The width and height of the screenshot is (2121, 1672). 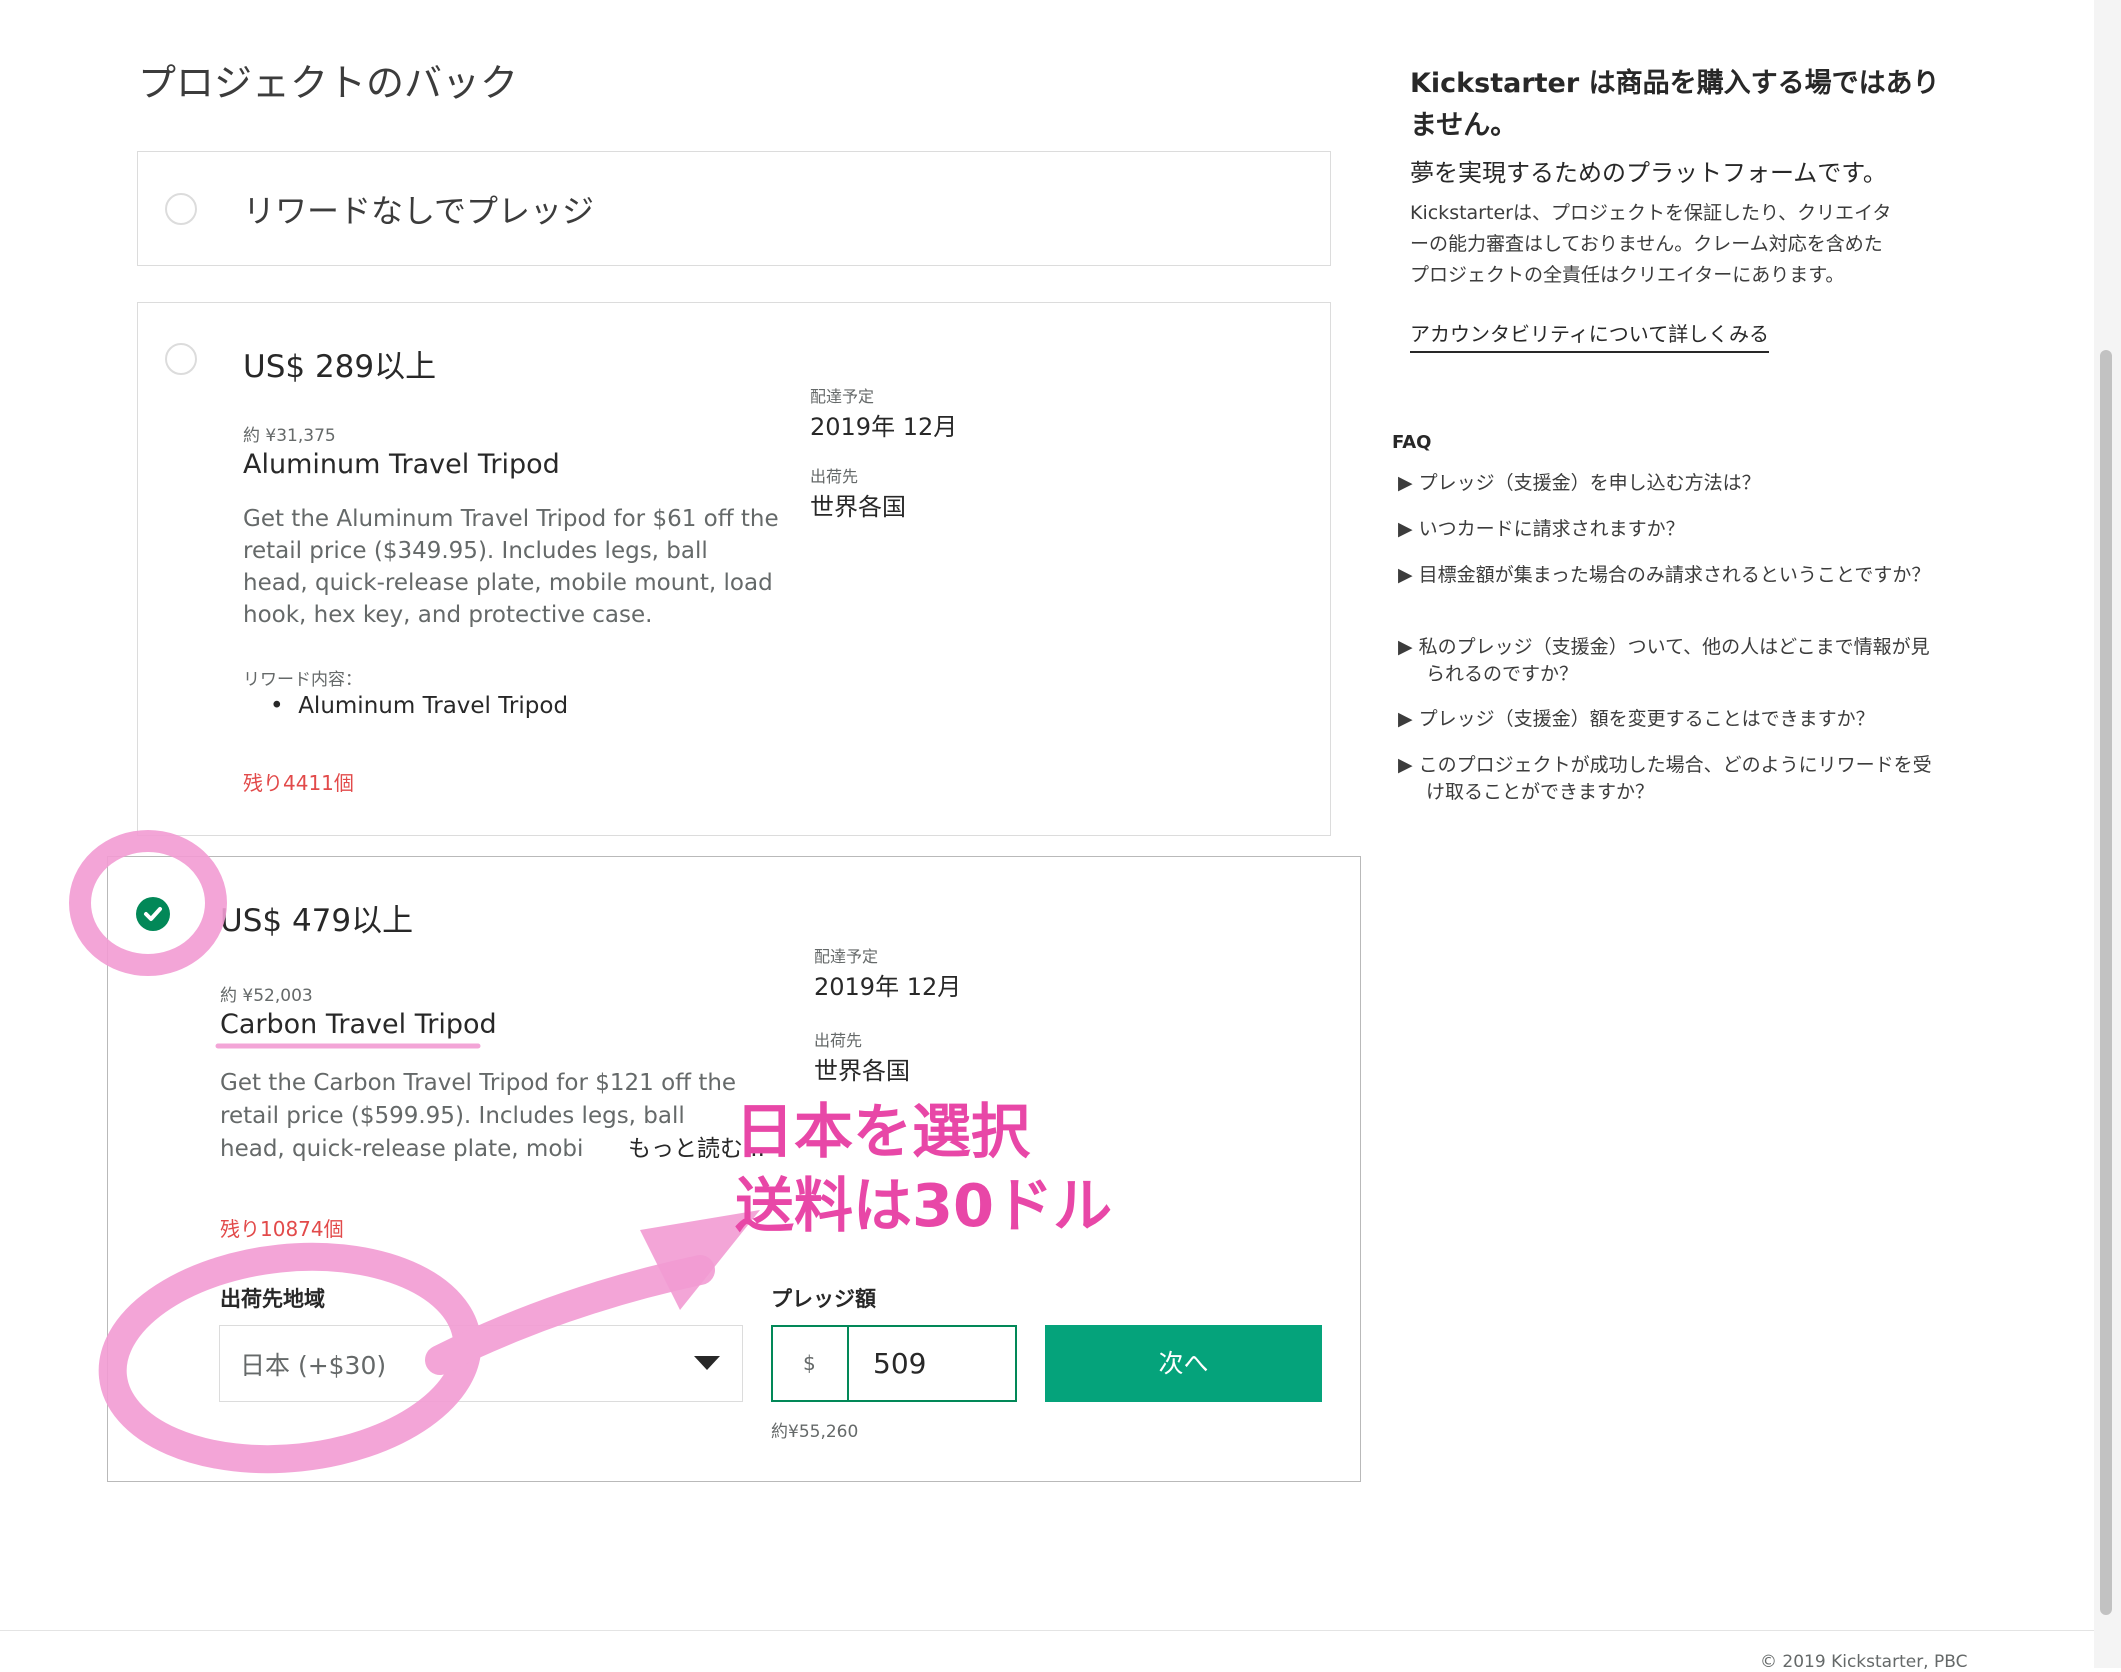 What do you see at coordinates (1864, 1662) in the screenshot?
I see `footer-copyright: © 2019 Kickstarter, PBC` at bounding box center [1864, 1662].